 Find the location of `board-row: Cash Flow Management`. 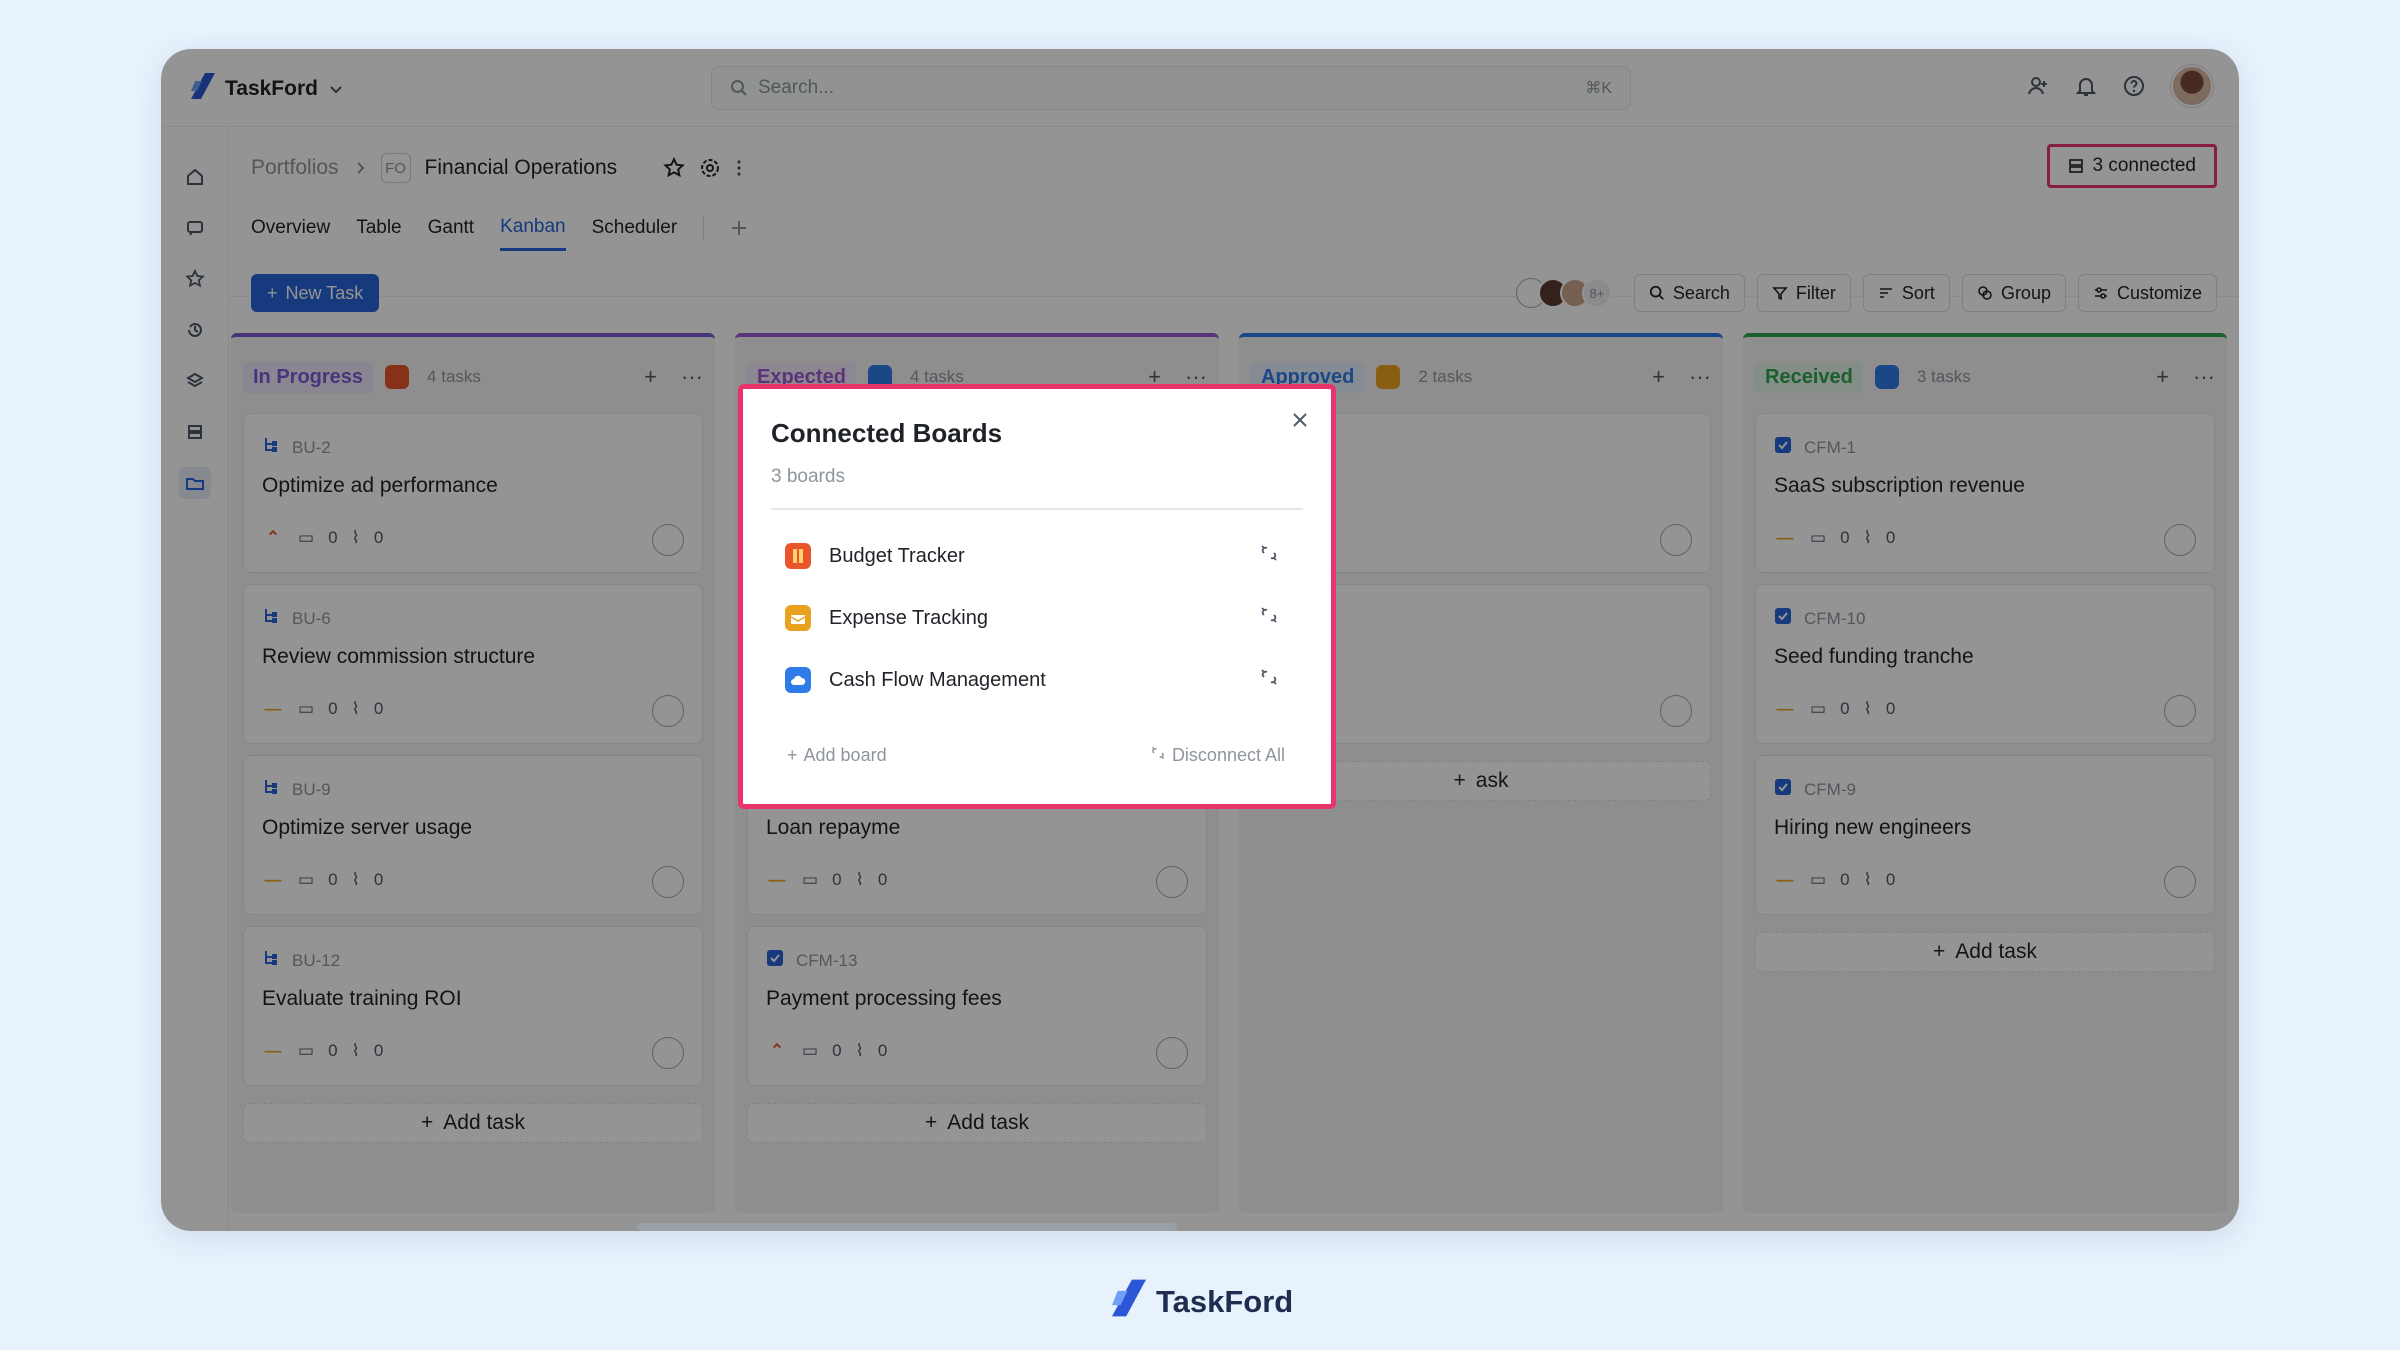

board-row: Cash Flow Management is located at coordinates (1032, 680).